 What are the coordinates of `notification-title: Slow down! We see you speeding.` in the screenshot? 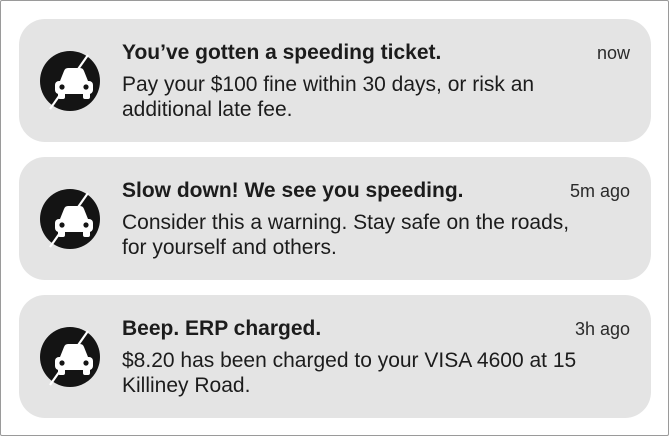 It's located at (293, 190).